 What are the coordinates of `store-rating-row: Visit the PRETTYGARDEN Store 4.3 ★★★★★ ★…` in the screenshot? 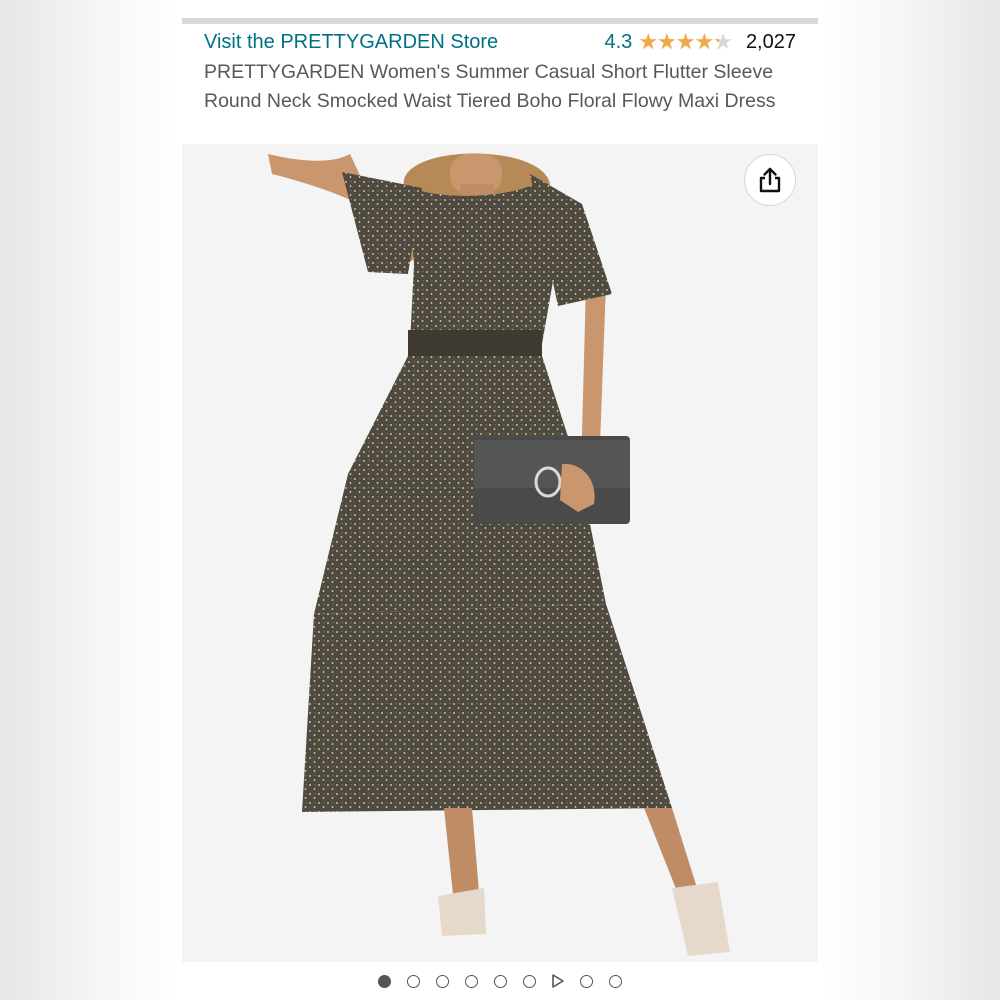 It's located at (500, 42).